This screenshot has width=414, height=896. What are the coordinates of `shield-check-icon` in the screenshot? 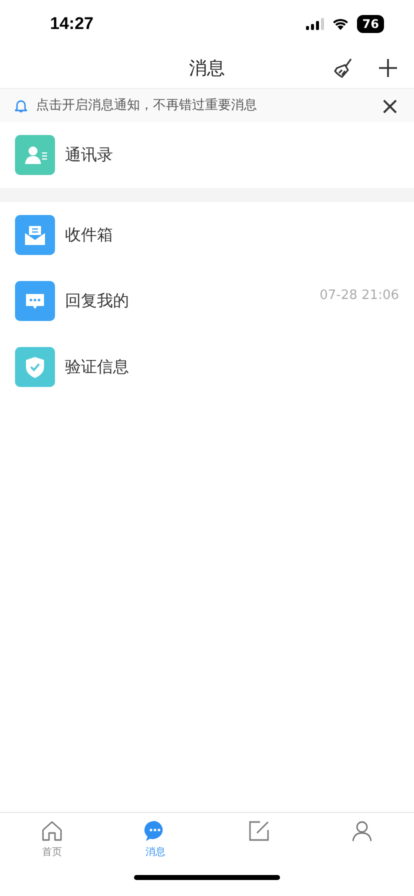 It's located at (35, 367).